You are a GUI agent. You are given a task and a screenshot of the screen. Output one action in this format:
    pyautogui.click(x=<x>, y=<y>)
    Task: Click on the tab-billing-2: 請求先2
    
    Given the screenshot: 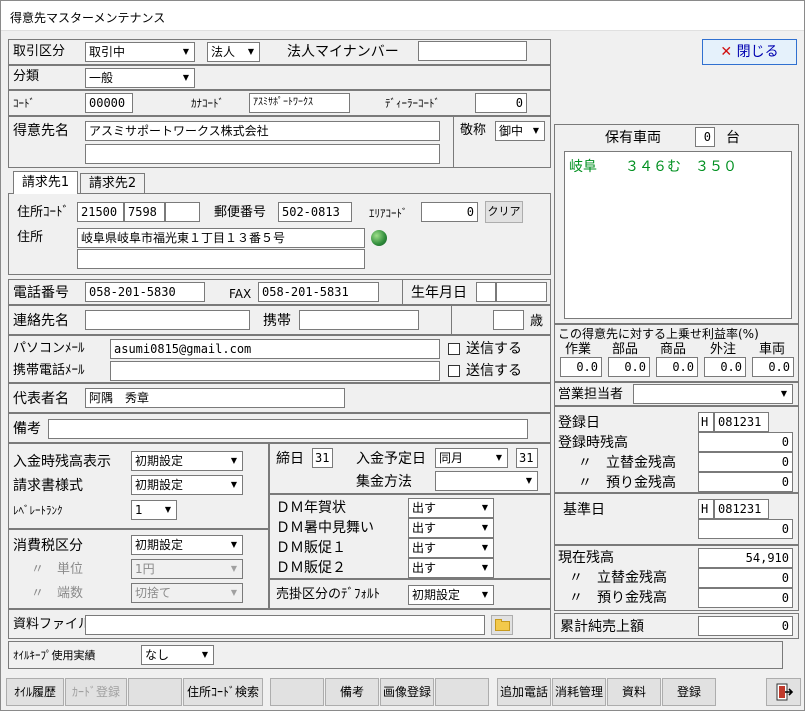 What is the action you would take?
    pyautogui.click(x=112, y=183)
    